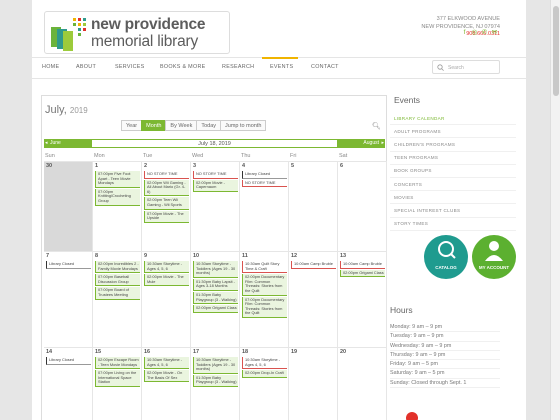  Describe the element at coordinates (154, 125) in the screenshot. I see `view-month-button: Month` at that location.